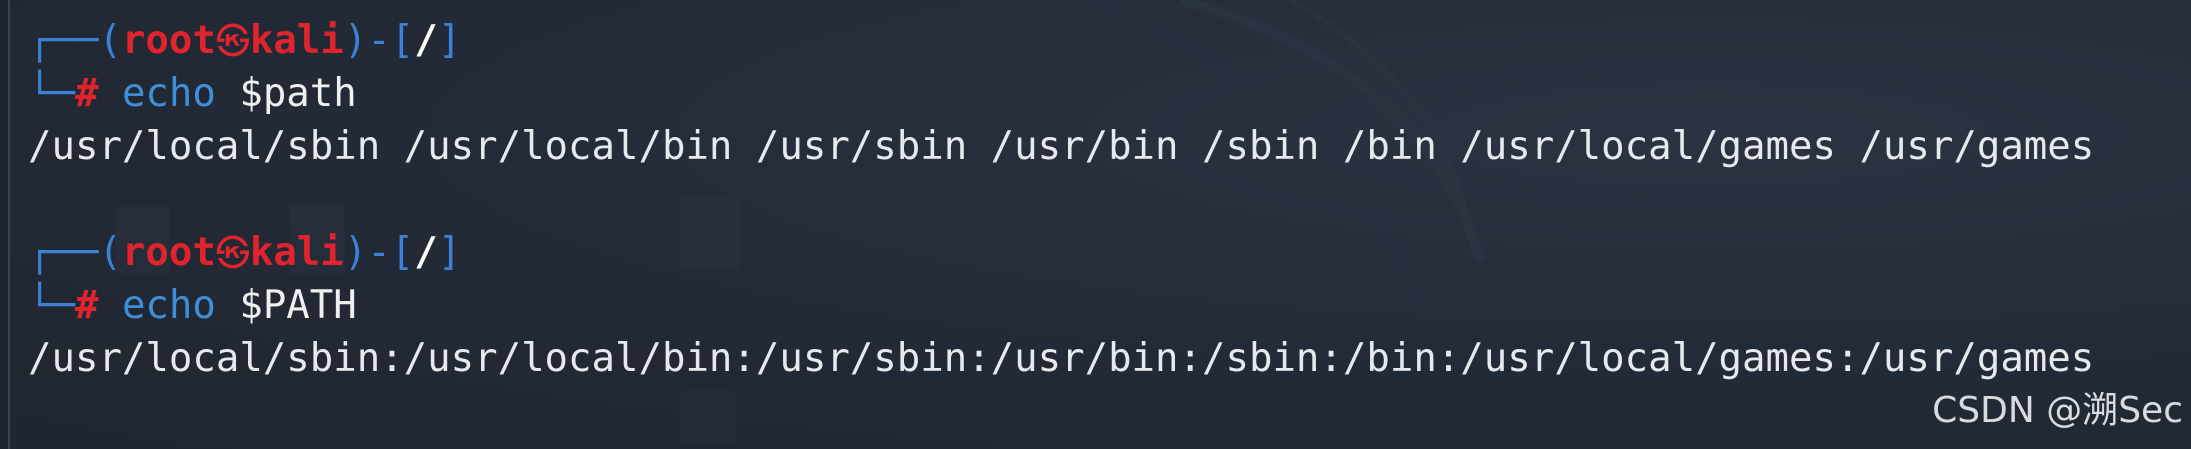  Describe the element at coordinates (298, 93) in the screenshot. I see `command-argument: $path` at that location.